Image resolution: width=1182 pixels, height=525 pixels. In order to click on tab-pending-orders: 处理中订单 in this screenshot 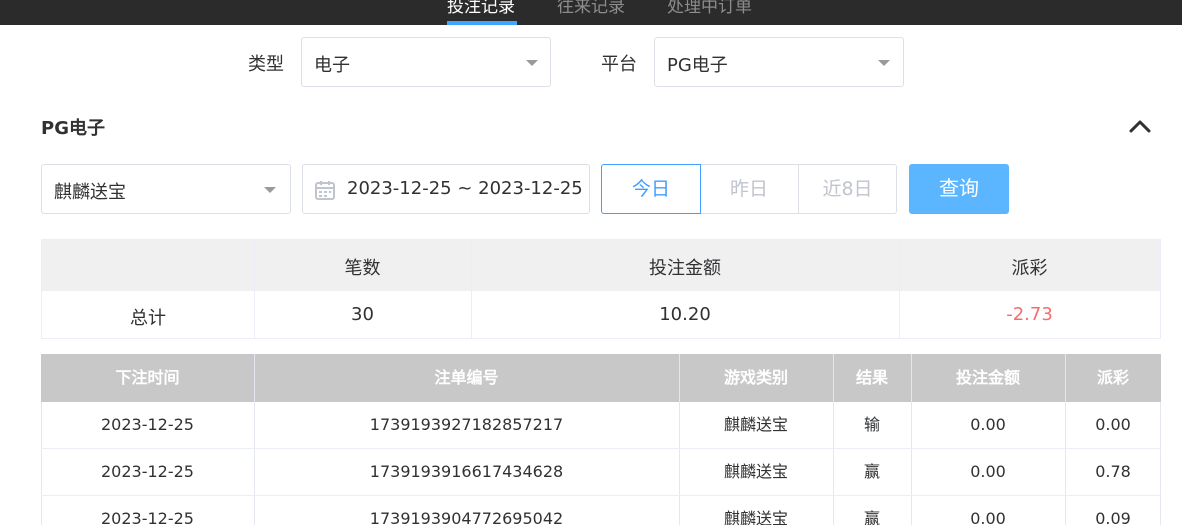, I will do `click(709, 8)`.